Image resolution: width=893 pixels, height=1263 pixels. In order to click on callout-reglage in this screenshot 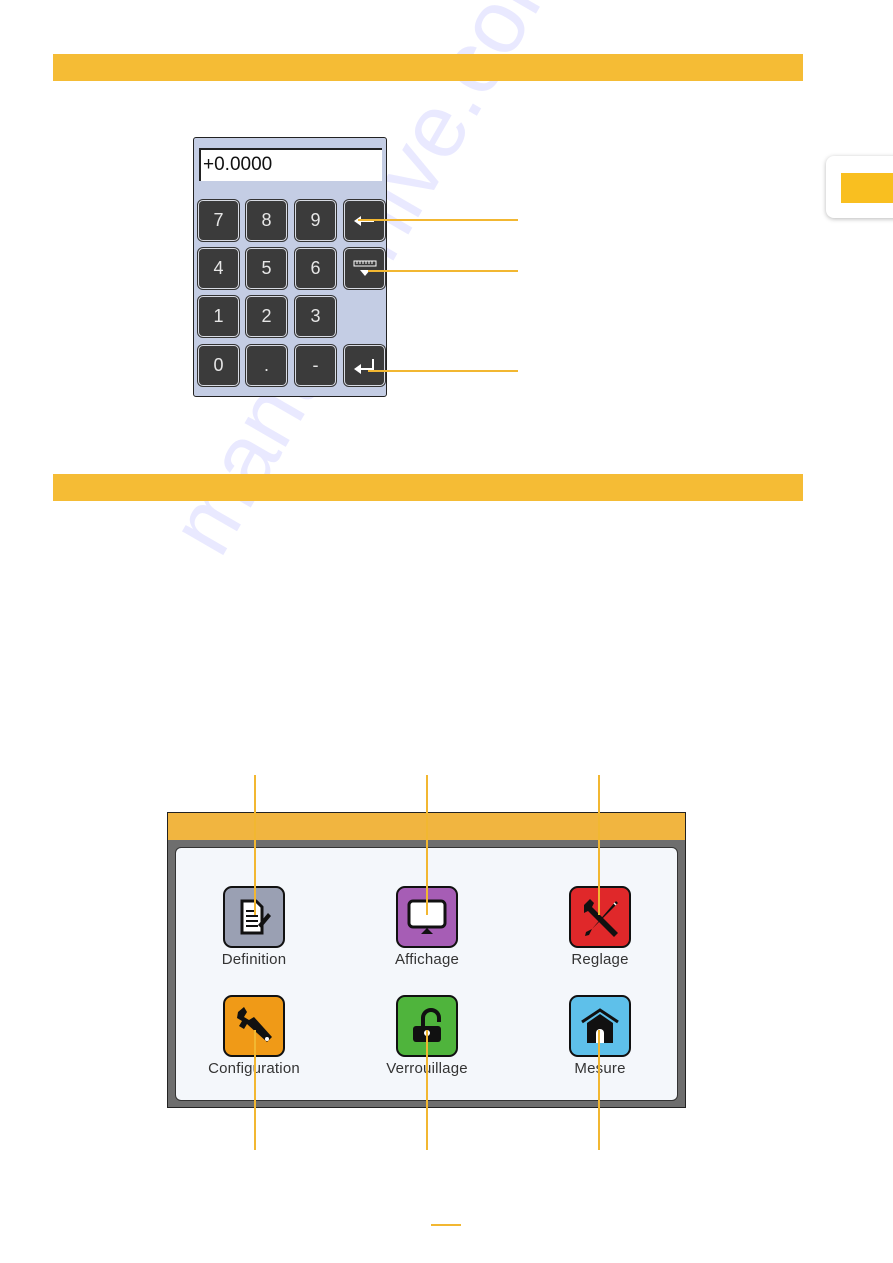, I will do `click(599, 845)`.